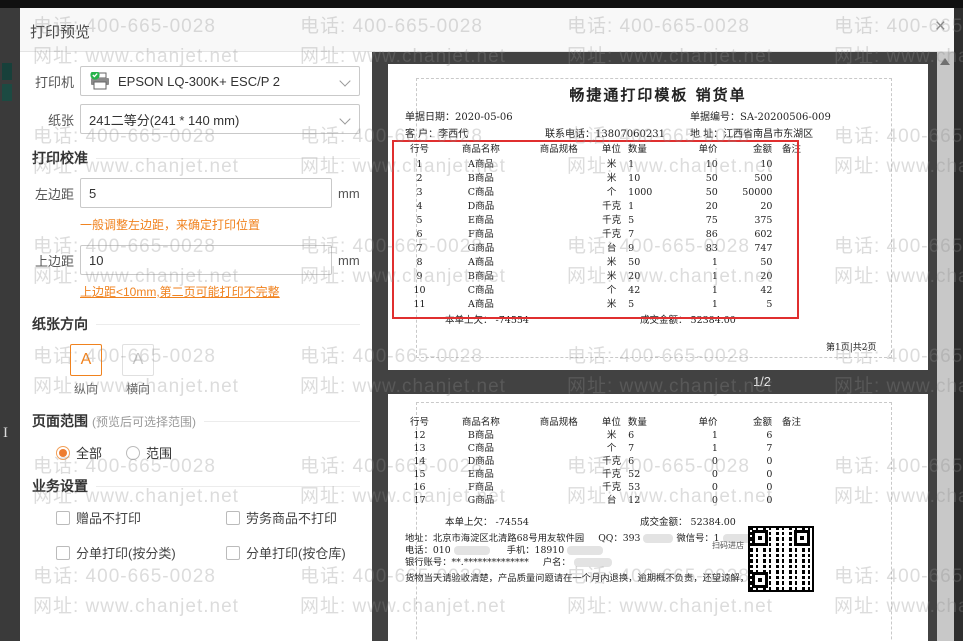 This screenshot has width=963, height=641. Describe the element at coordinates (208, 452) in the screenshot. I see `page-range-options: 全部 范围` at that location.